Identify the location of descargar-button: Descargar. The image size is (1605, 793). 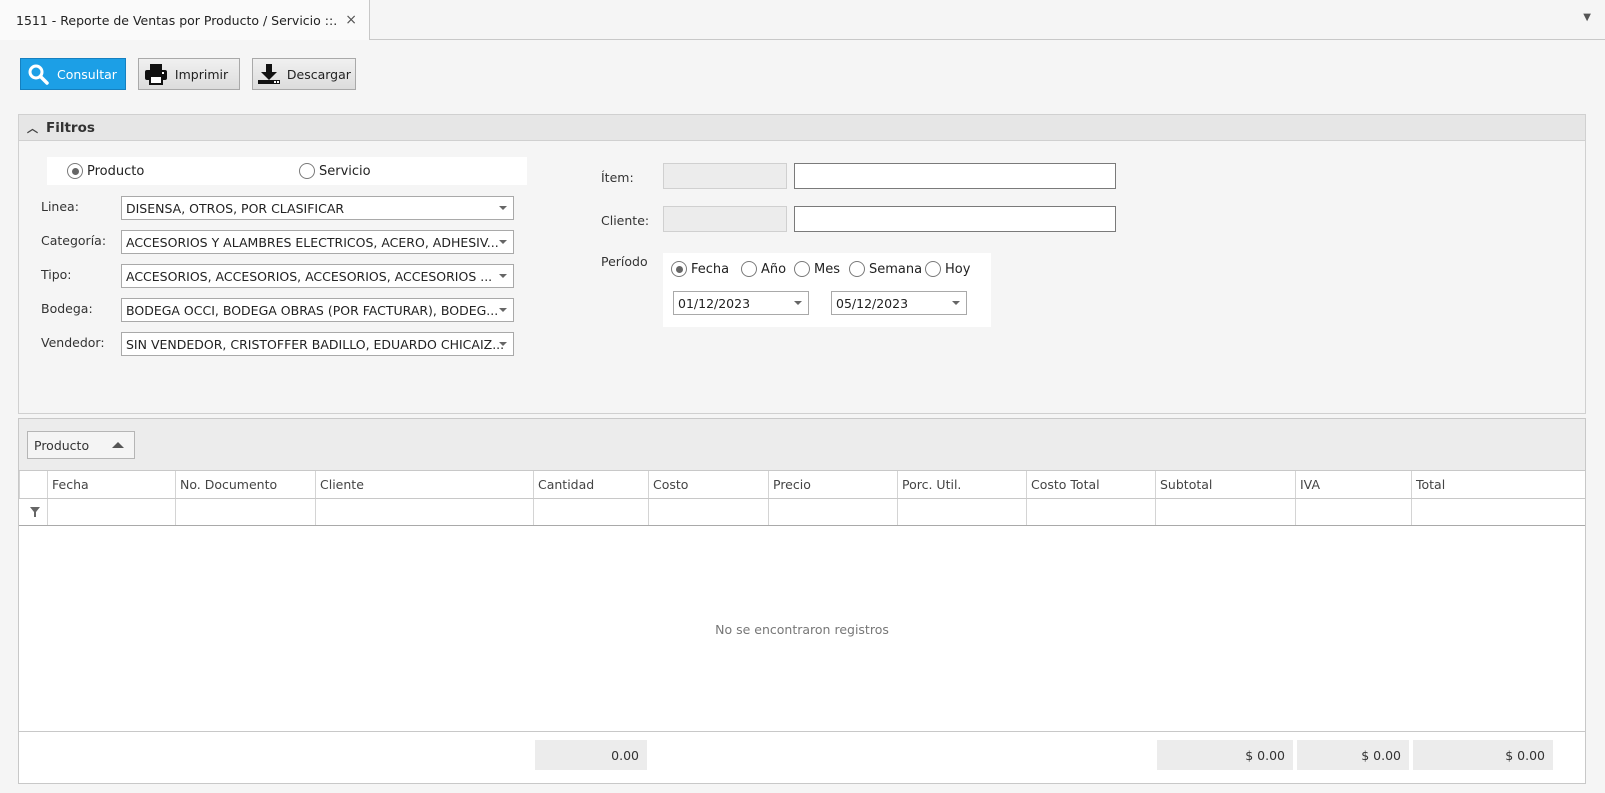
(303, 74).